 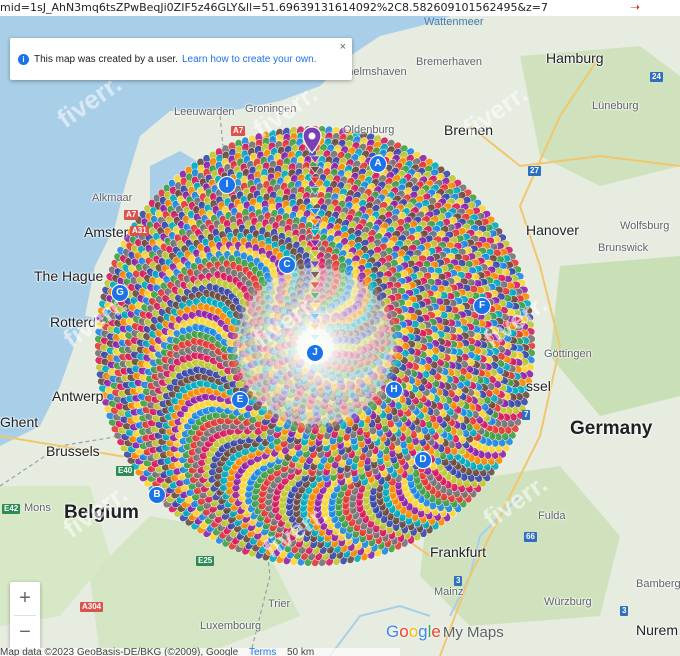 I want to click on place-antwerp: Antwerp, so click(x=78, y=396).